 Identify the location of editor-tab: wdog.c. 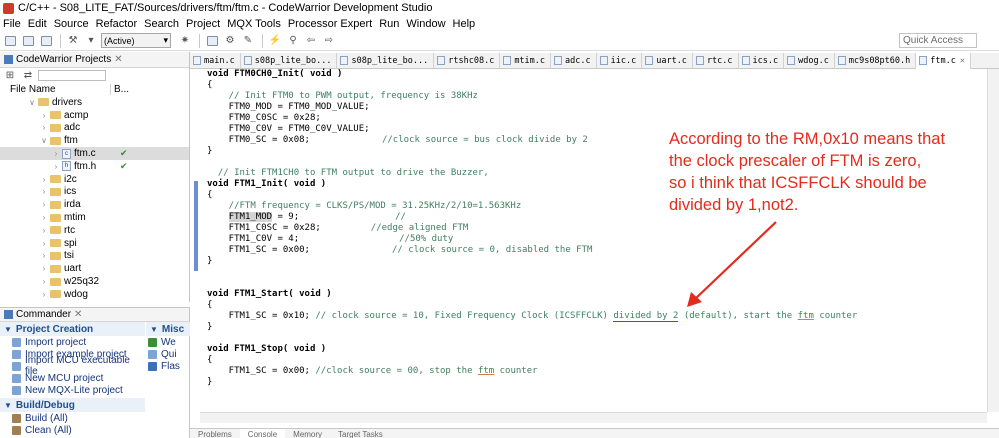
(809, 60).